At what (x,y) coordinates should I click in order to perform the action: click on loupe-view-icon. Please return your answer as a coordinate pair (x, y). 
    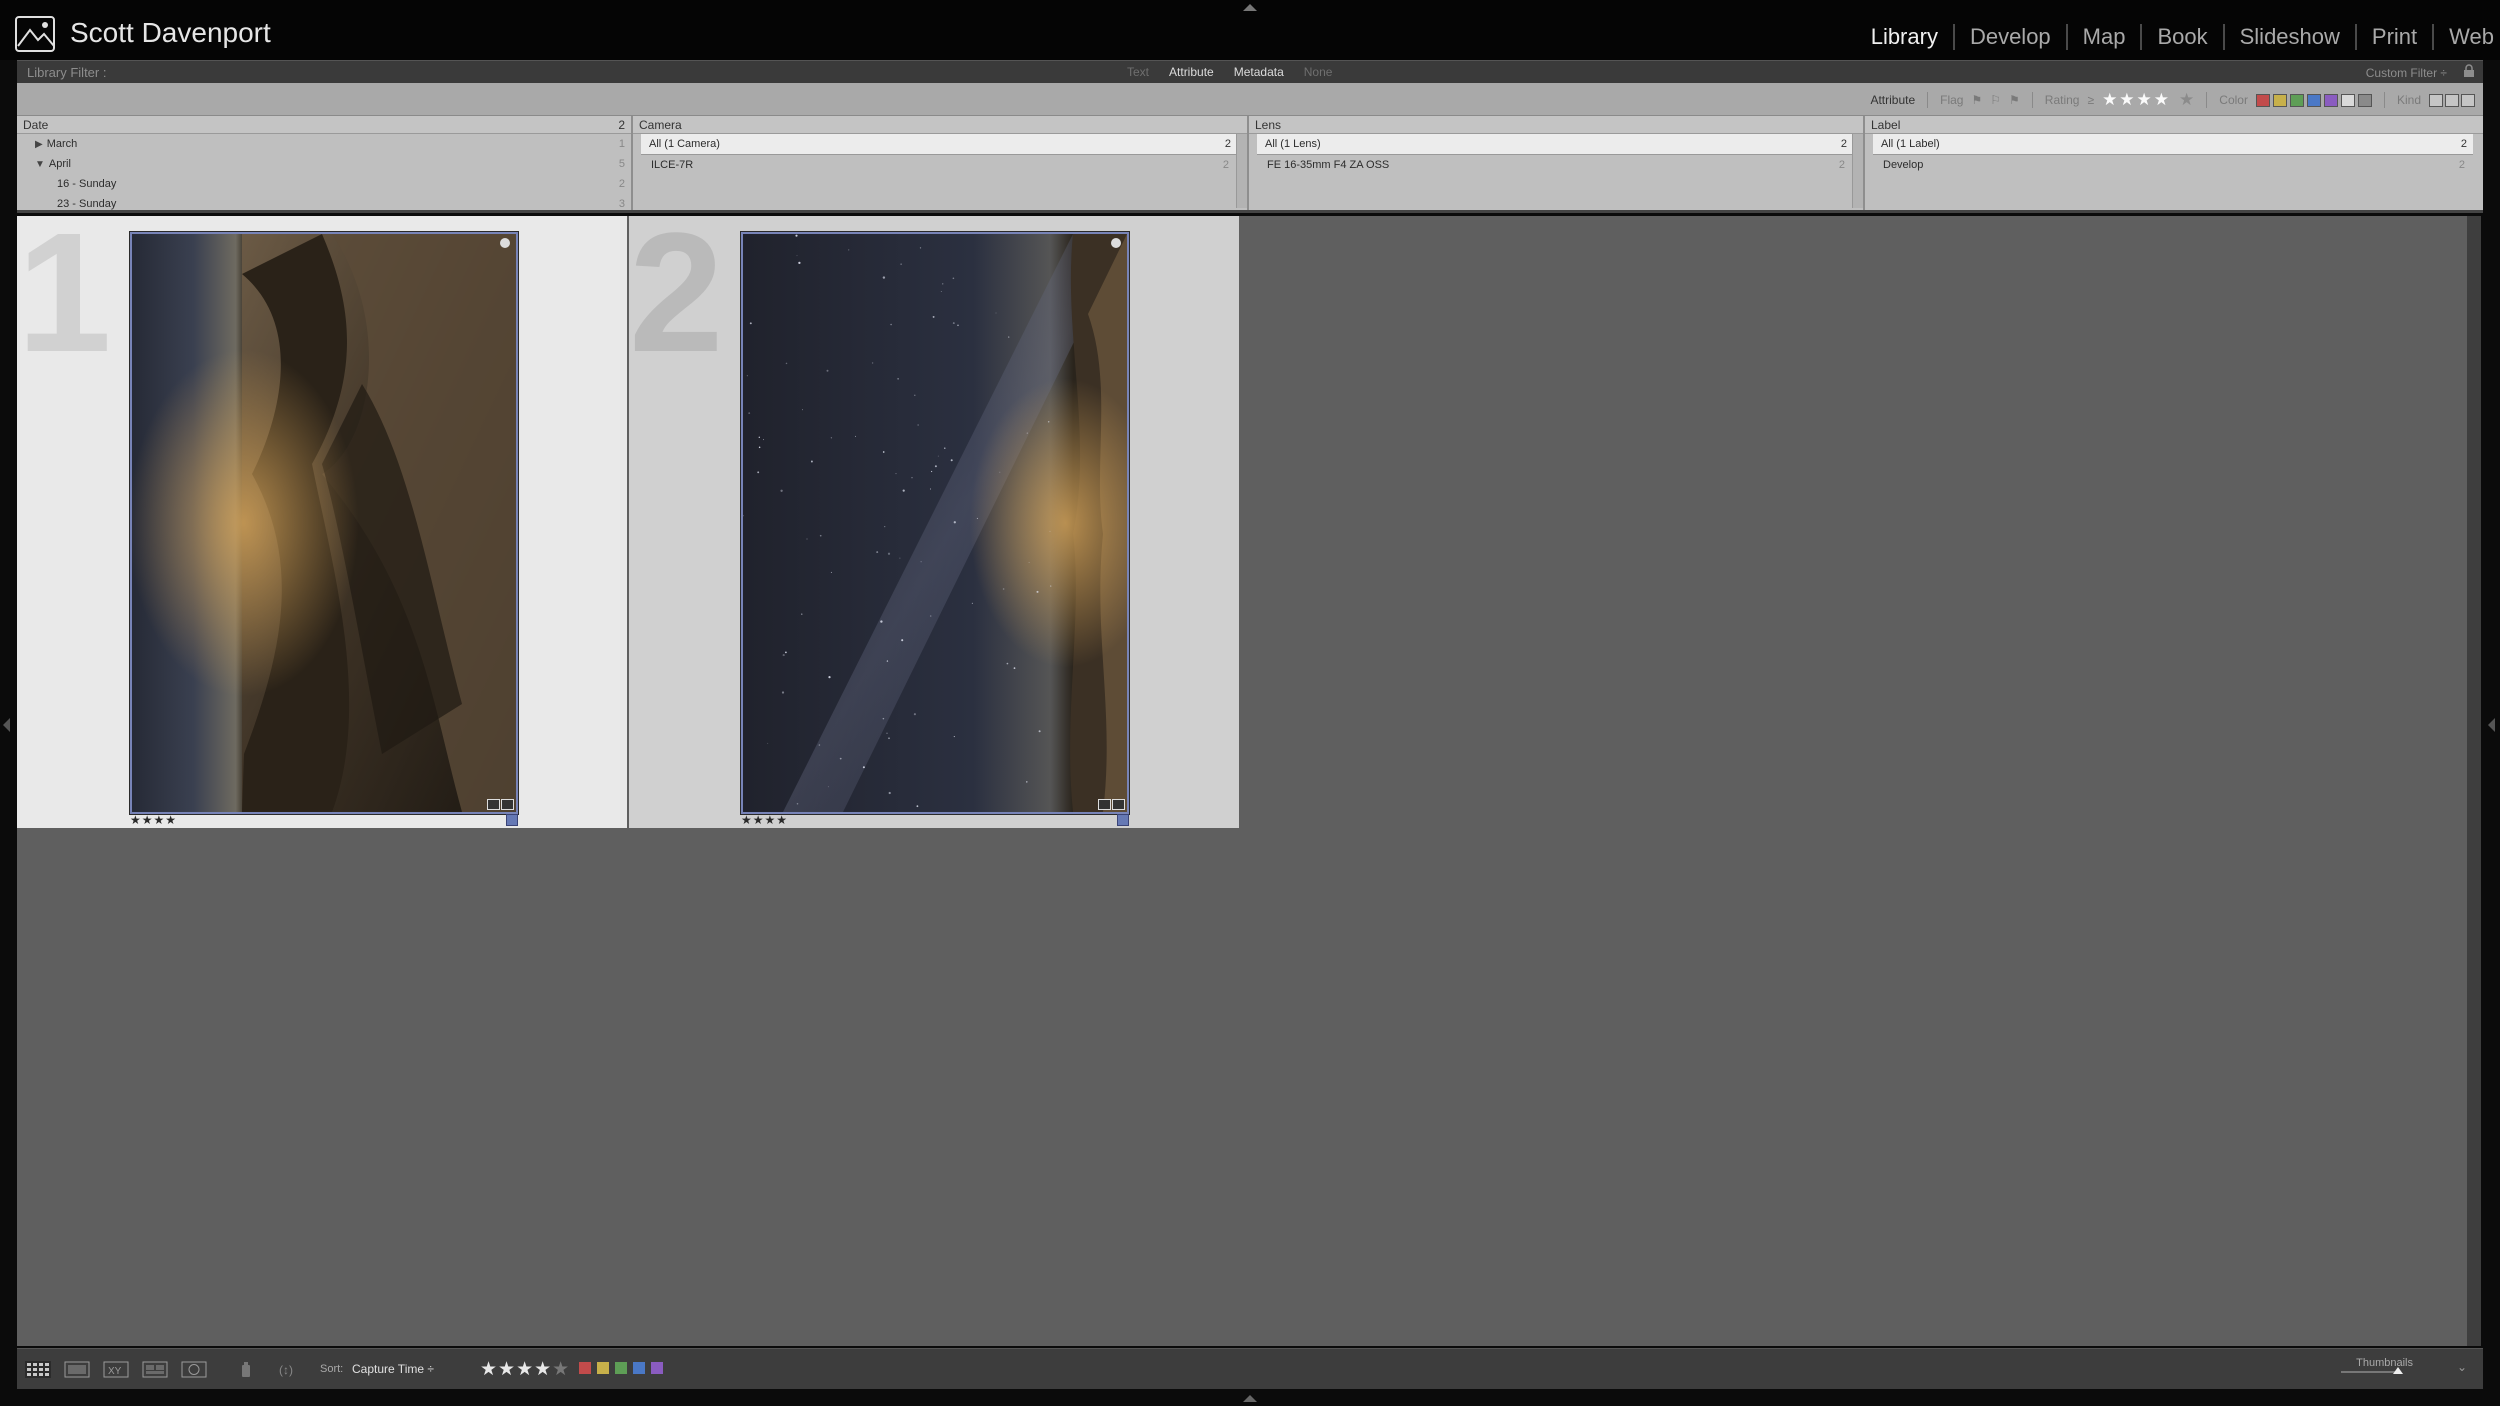
    Looking at the image, I should click on (77, 1369).